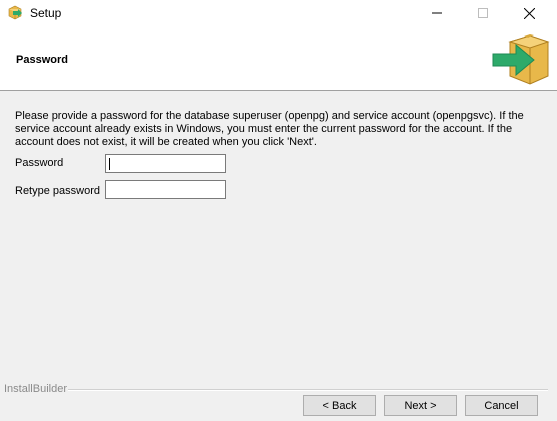 This screenshot has width=557, height=421. What do you see at coordinates (42, 60) in the screenshot?
I see `page-title: Password` at bounding box center [42, 60].